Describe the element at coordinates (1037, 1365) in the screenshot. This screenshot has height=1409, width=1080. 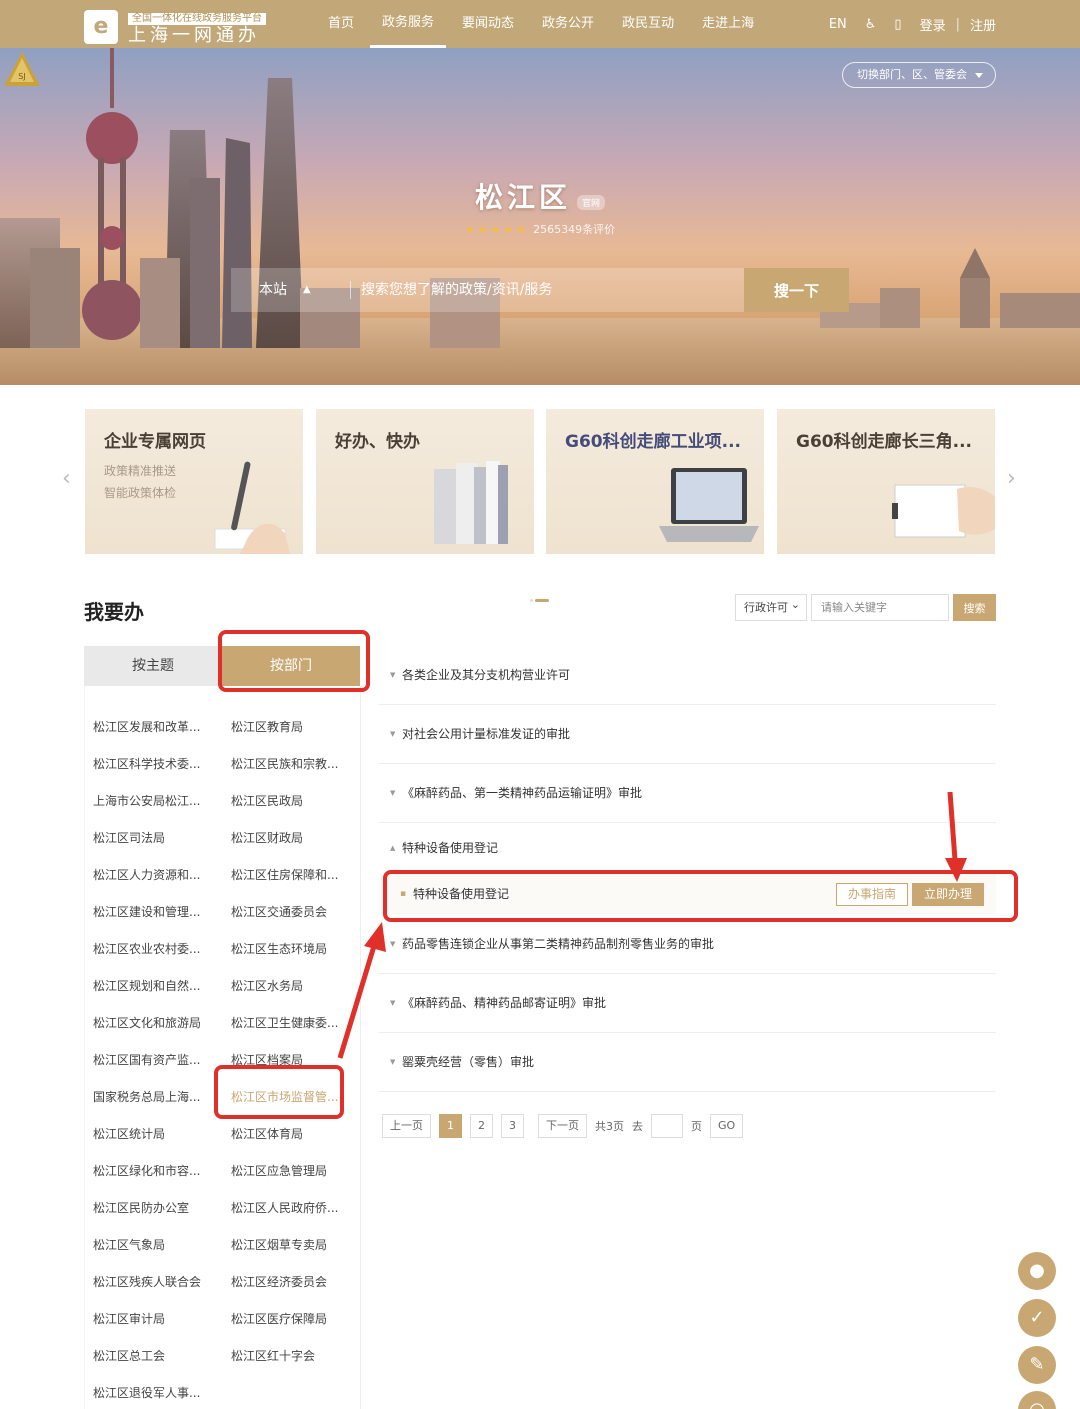
I see `edit-note-icon: ✎` at that location.